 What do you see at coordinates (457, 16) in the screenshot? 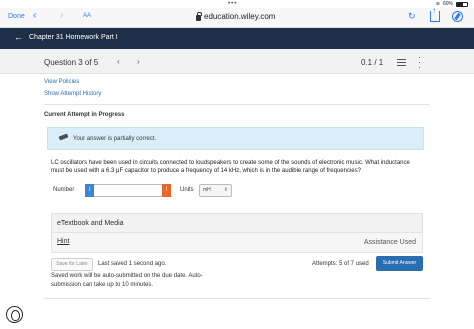
I see `compass-icon` at bounding box center [457, 16].